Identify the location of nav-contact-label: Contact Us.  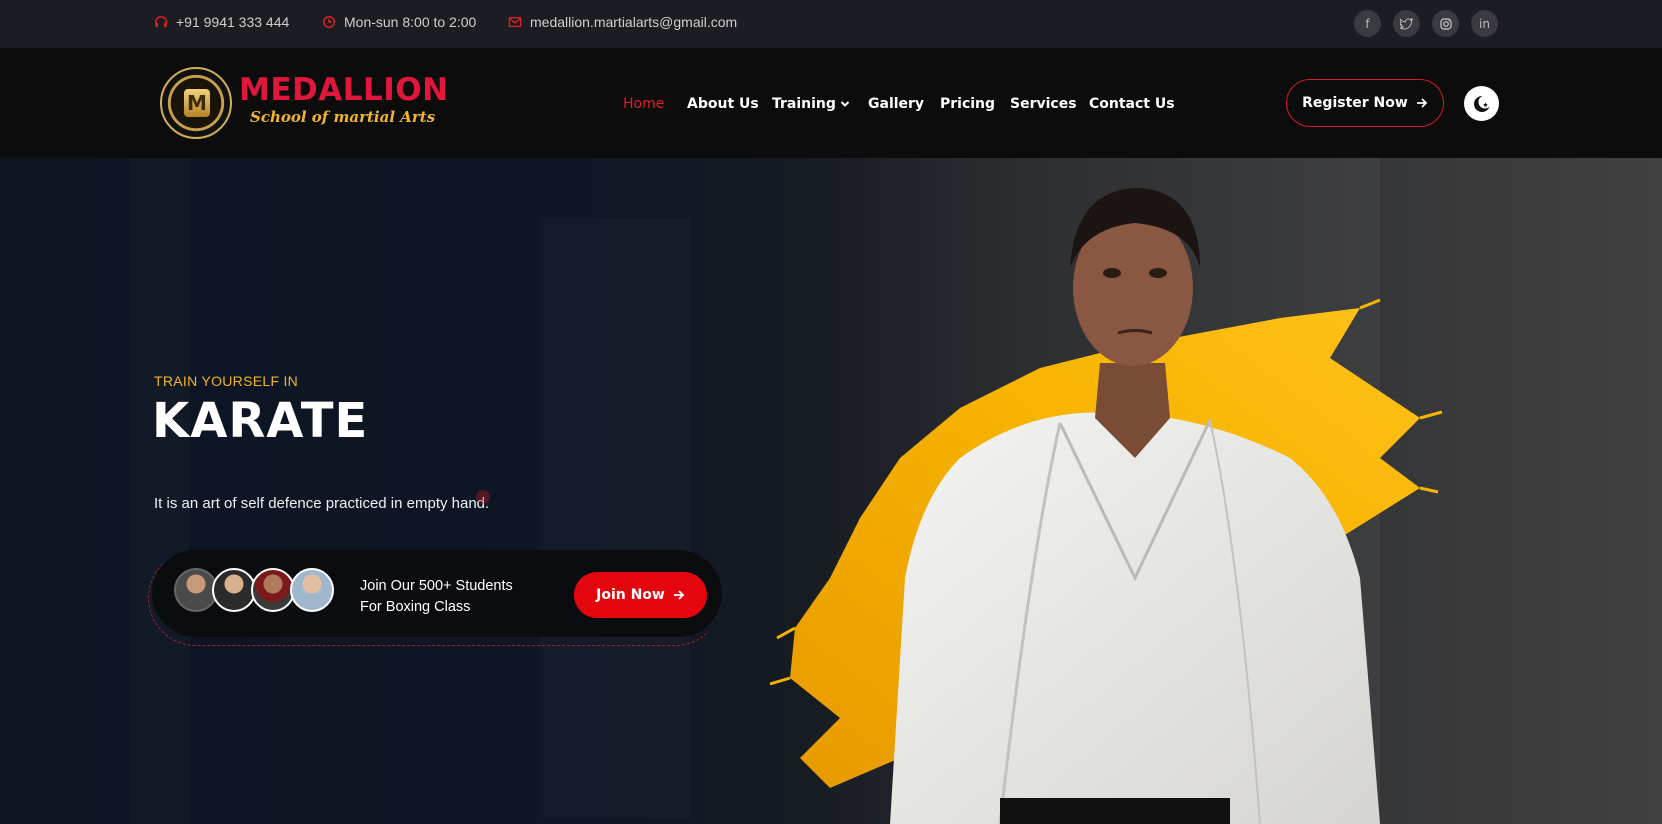
(1132, 104).